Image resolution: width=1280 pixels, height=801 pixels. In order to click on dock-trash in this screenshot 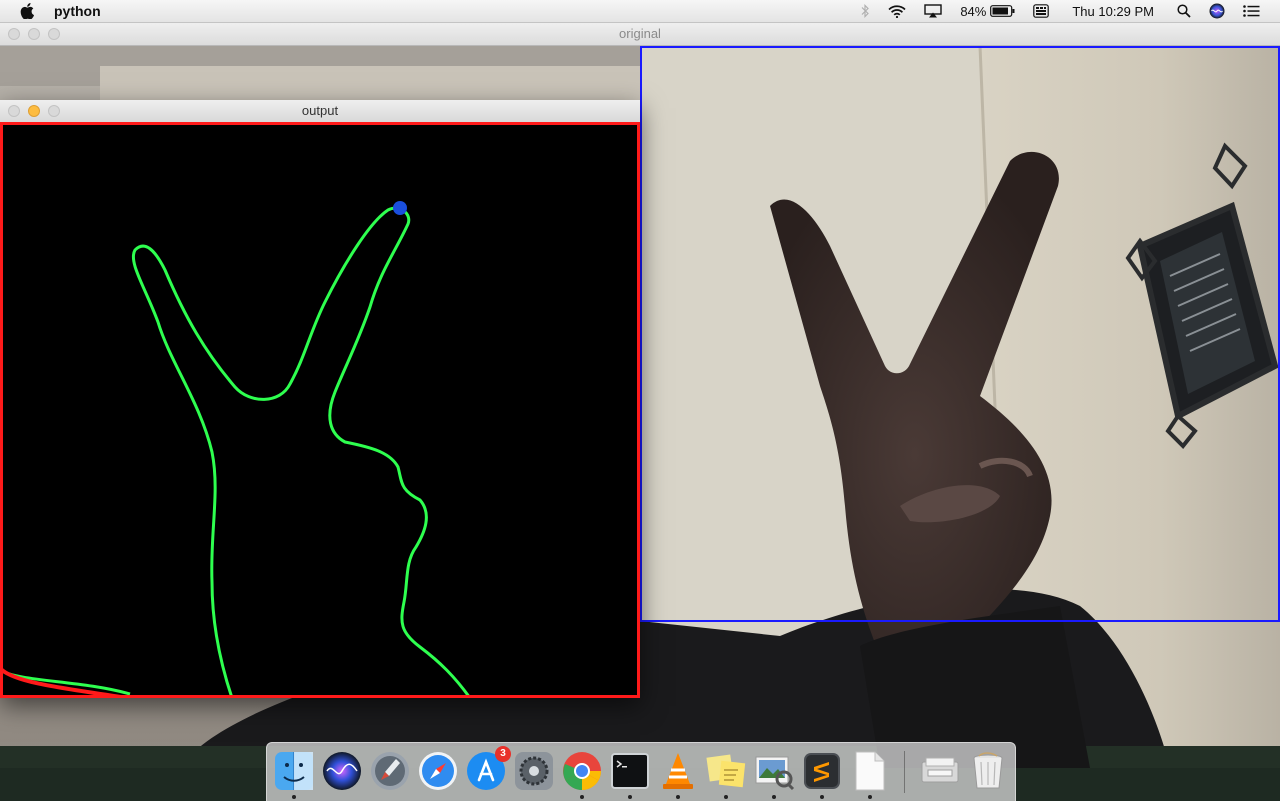, I will do `click(988, 771)`.